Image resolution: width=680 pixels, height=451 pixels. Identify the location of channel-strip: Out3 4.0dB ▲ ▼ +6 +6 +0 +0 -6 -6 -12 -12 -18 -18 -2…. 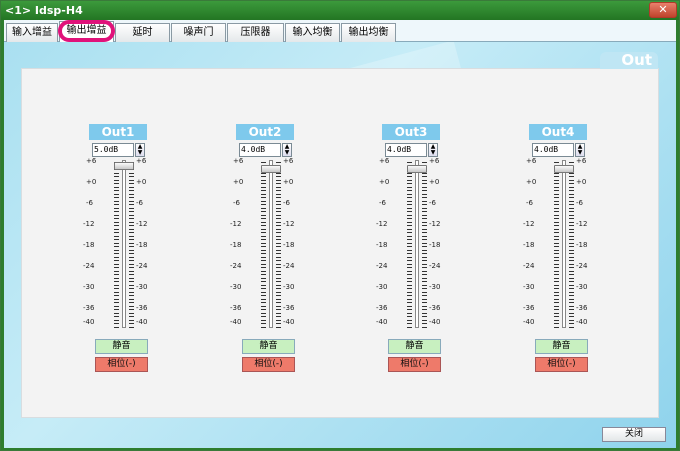
(409, 254).